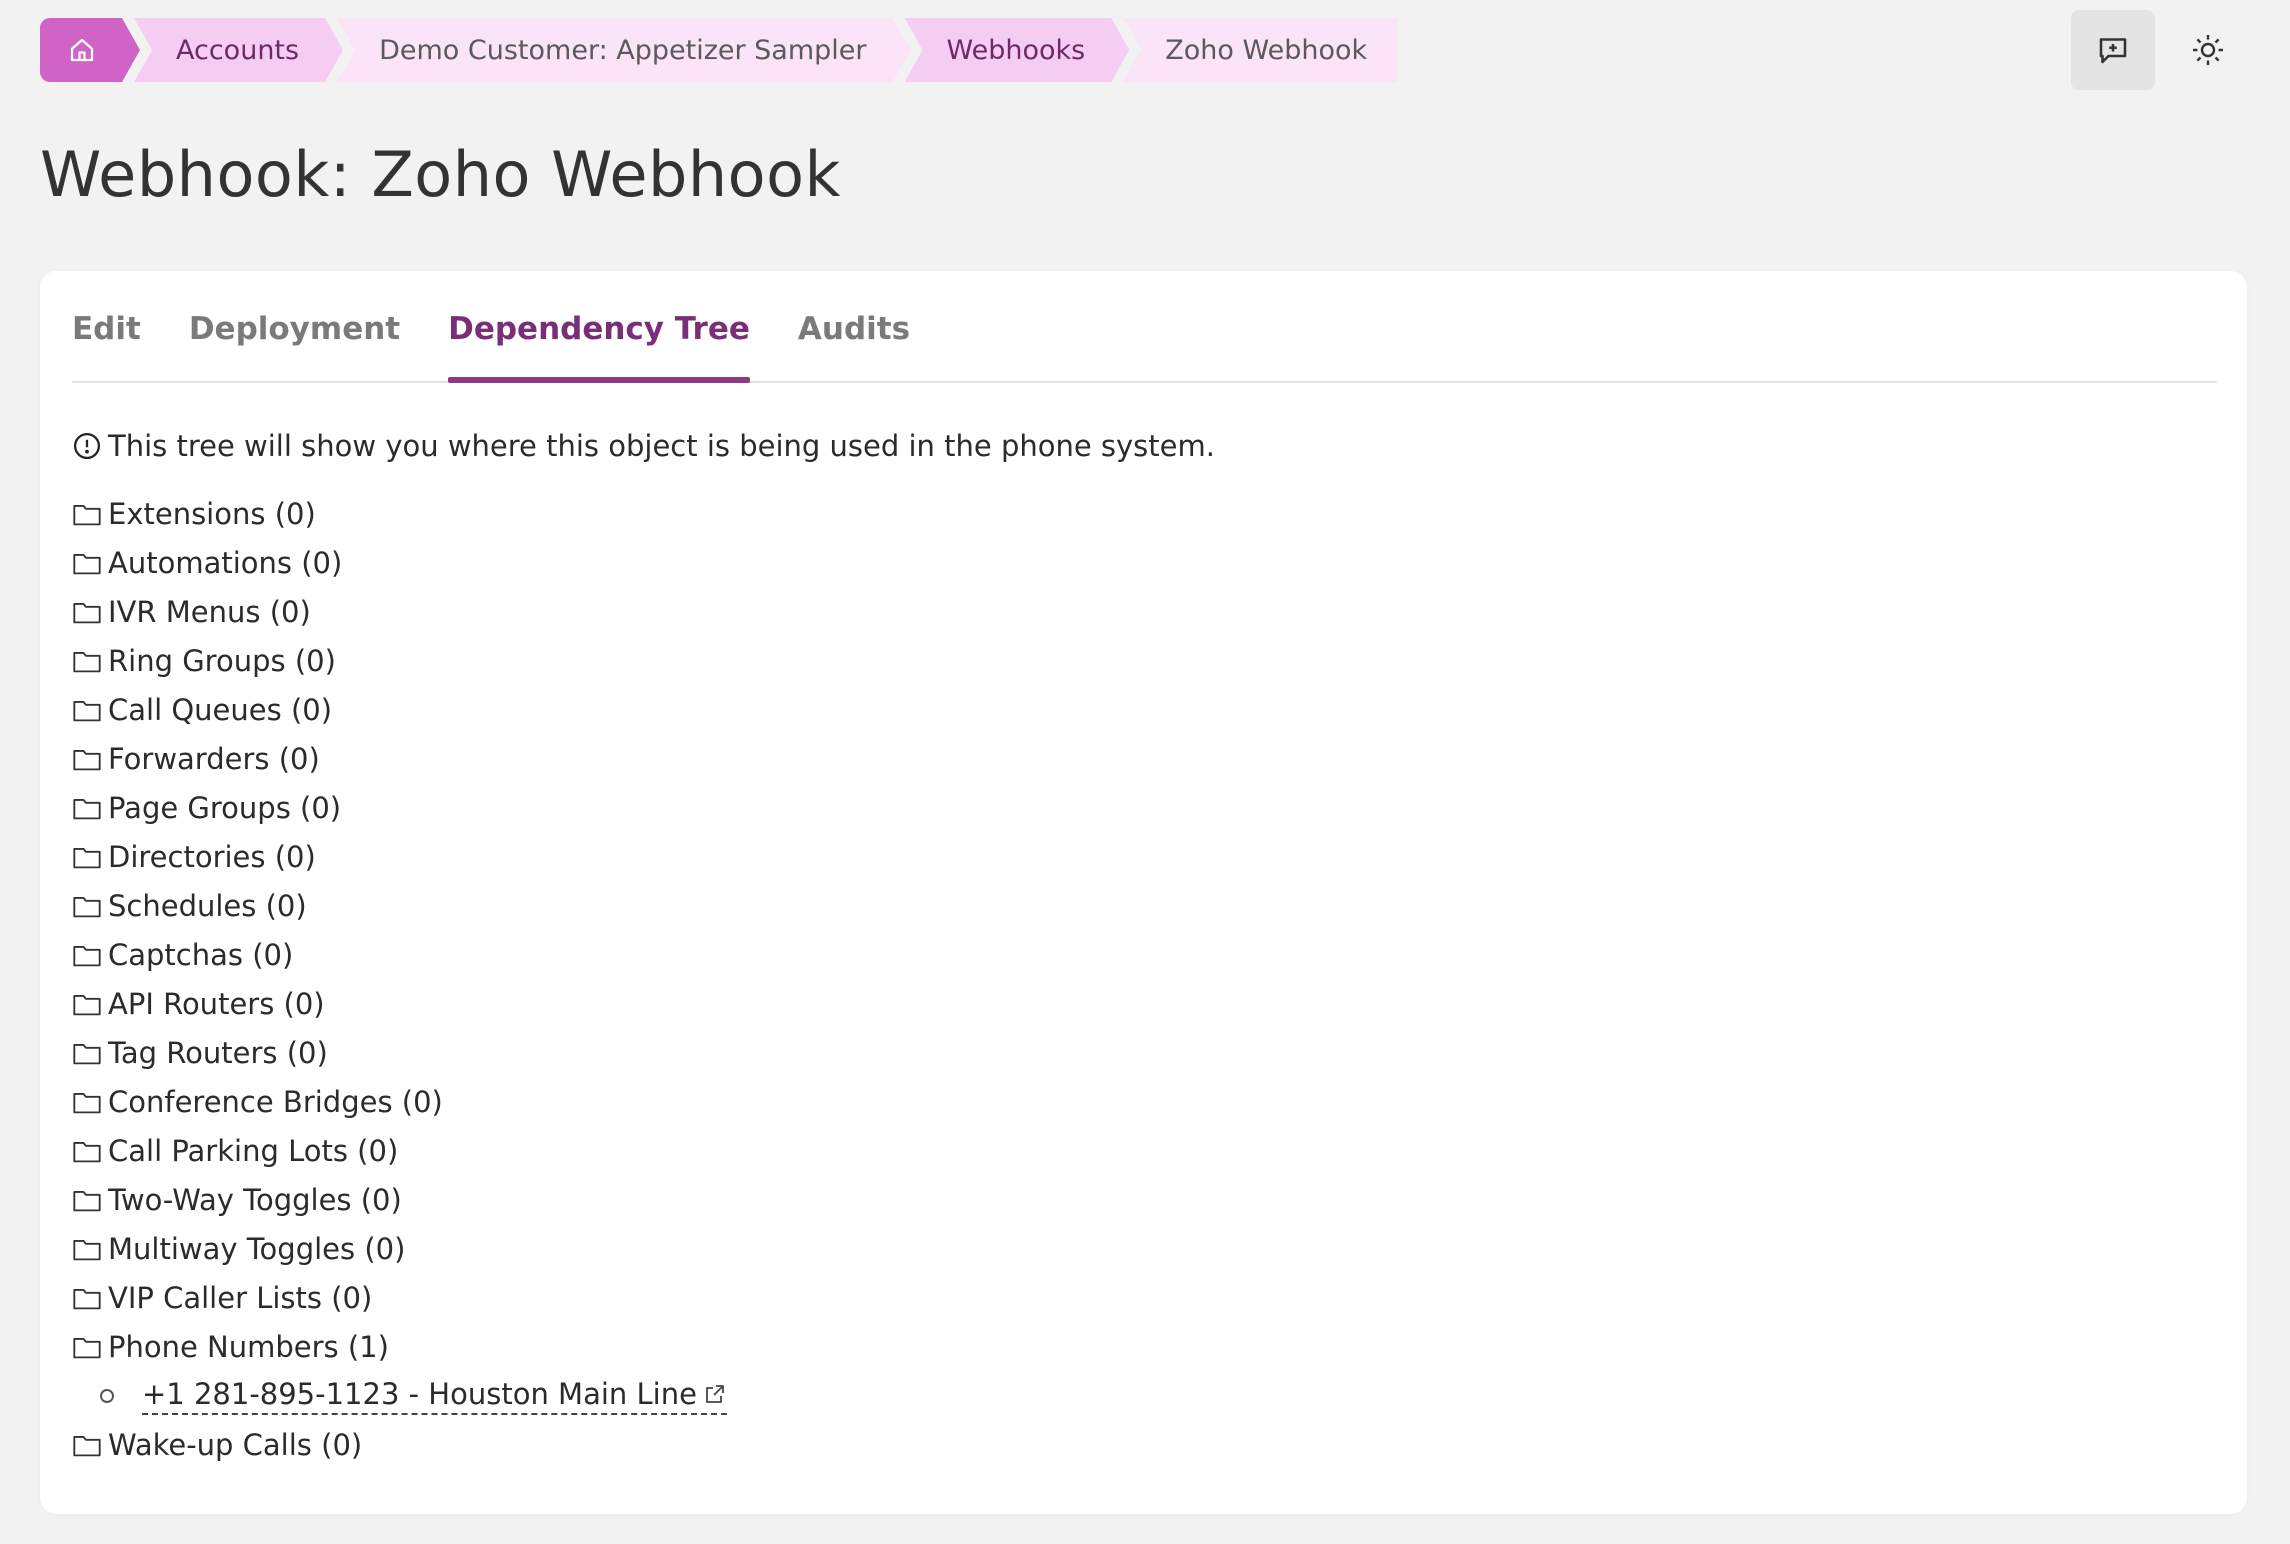 The height and width of the screenshot is (1544, 2290). Describe the element at coordinates (214, 758) in the screenshot. I see `tree-item-label: Forwarders (0)` at that location.